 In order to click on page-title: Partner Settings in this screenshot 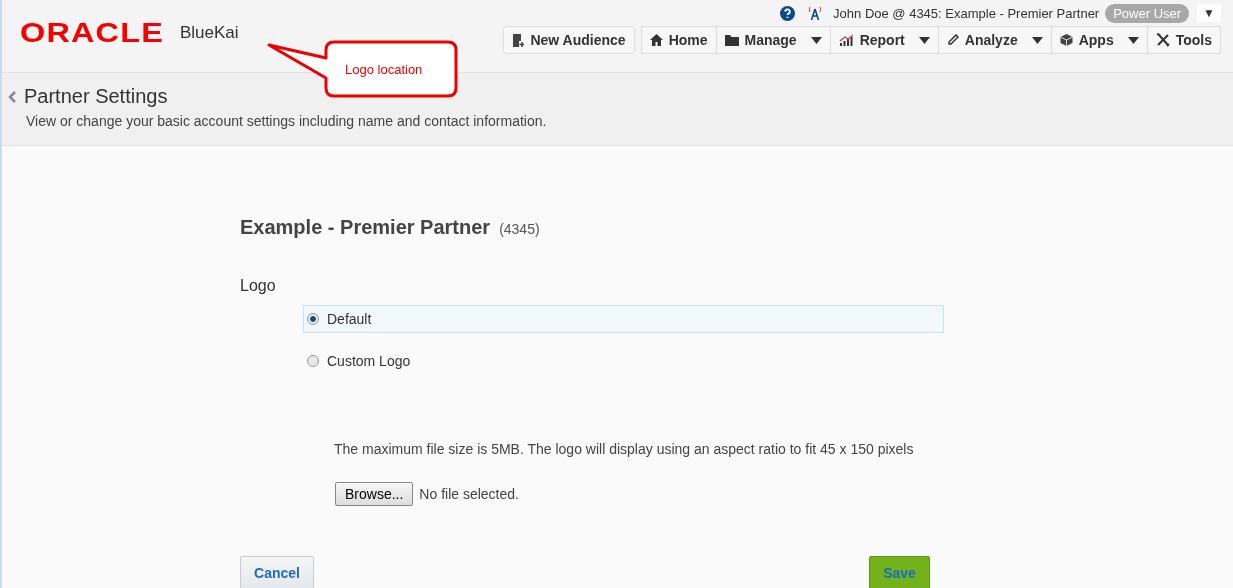, I will do `click(96, 96)`.